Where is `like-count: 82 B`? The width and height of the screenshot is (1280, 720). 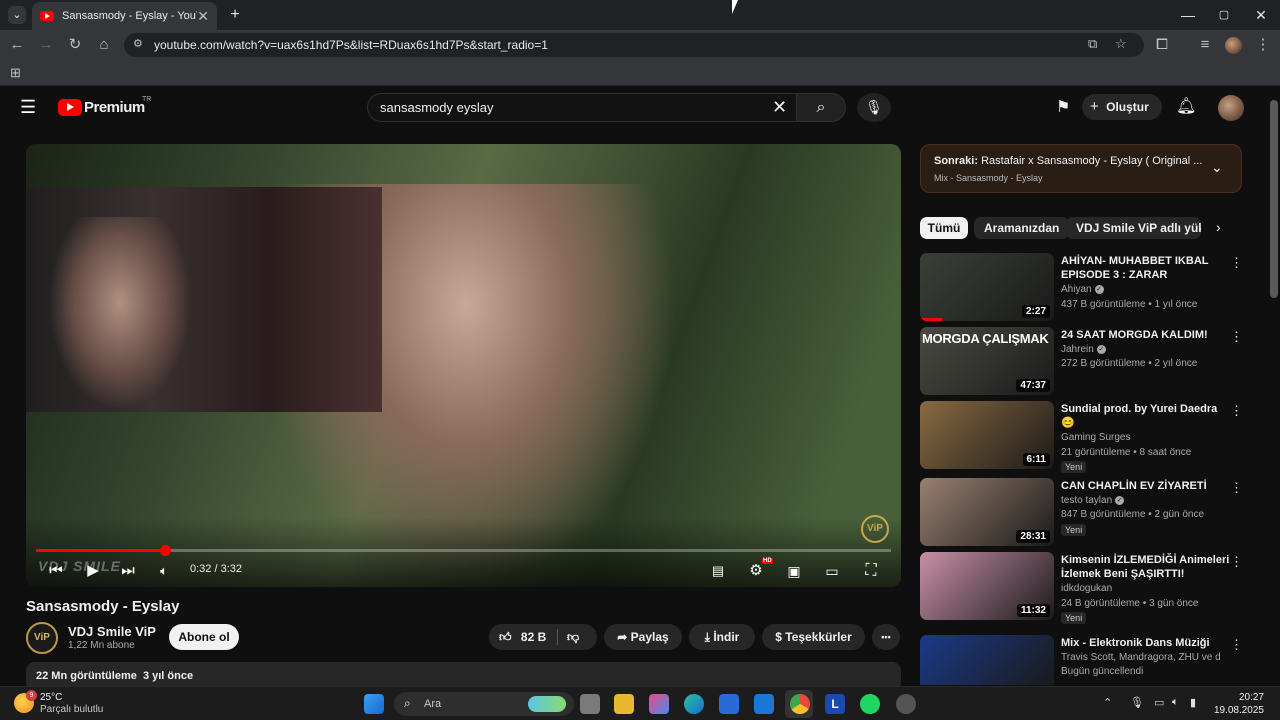 like-count: 82 B is located at coordinates (533, 637).